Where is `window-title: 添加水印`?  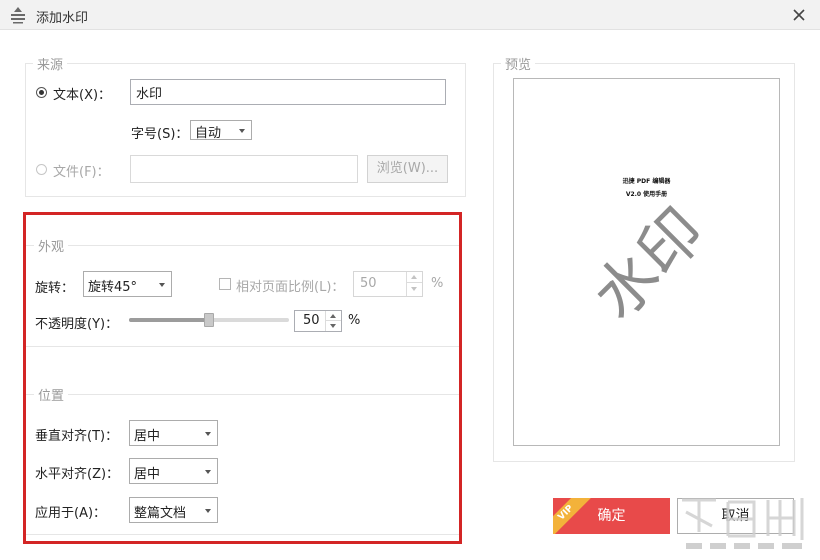
window-title: 添加水印 is located at coordinates (62, 18).